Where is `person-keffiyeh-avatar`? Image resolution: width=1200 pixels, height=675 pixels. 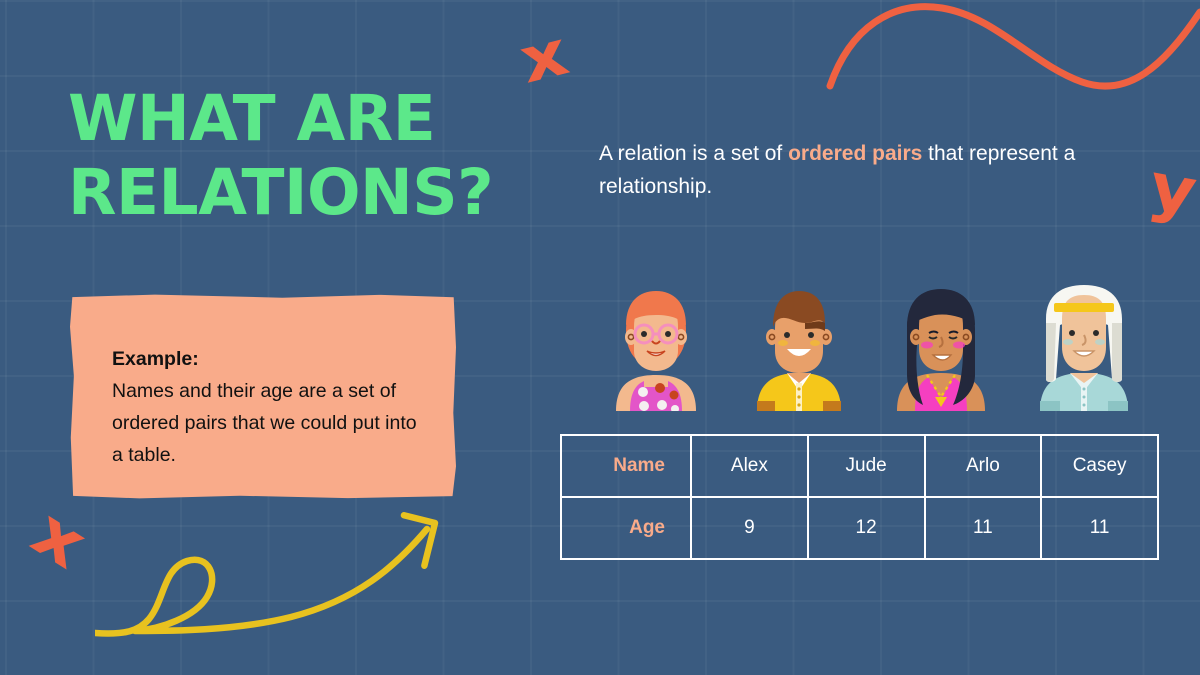 person-keffiyeh-avatar is located at coordinates (1083, 348).